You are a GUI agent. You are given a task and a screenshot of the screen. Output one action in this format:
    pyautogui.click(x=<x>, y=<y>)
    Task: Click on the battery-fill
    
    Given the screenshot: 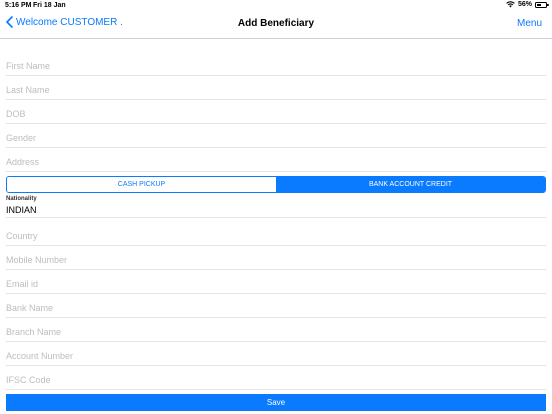 What is the action you would take?
    pyautogui.click(x=539, y=4)
    